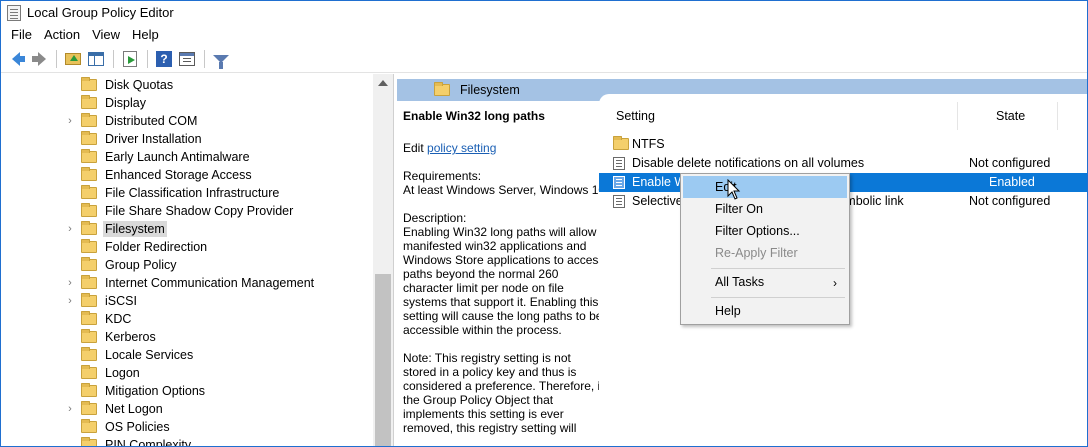  Describe the element at coordinates (187, 301) in the screenshot. I see `tree-item: › iSCSI` at that location.